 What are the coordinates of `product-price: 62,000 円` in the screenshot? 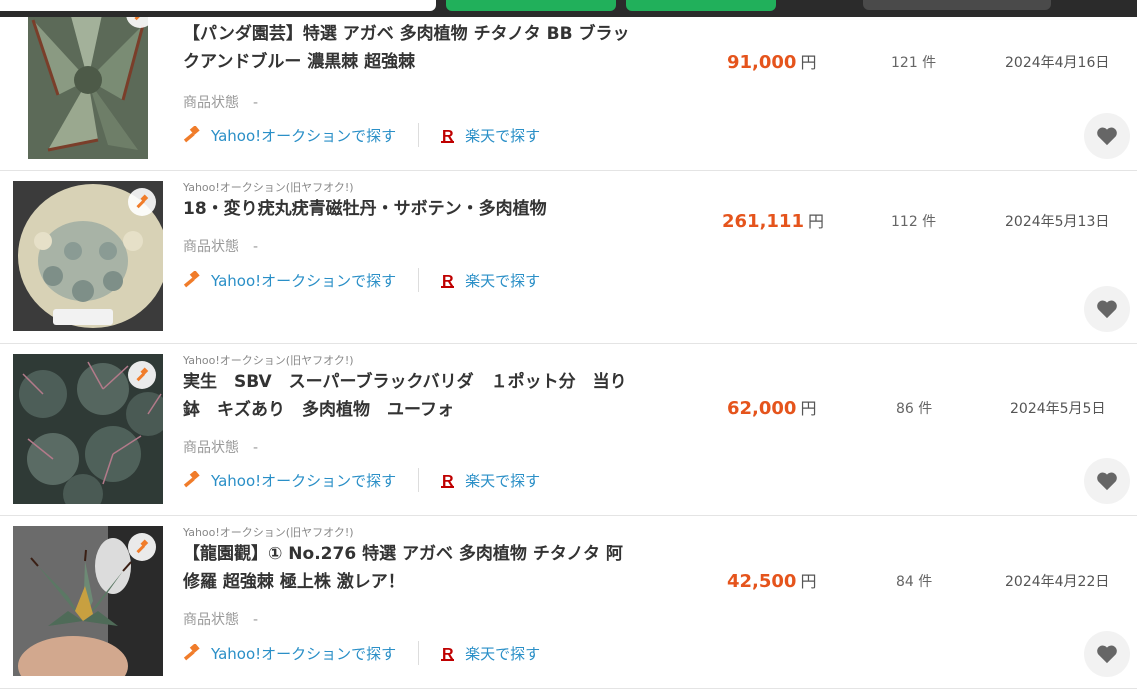 It's located at (772, 408).